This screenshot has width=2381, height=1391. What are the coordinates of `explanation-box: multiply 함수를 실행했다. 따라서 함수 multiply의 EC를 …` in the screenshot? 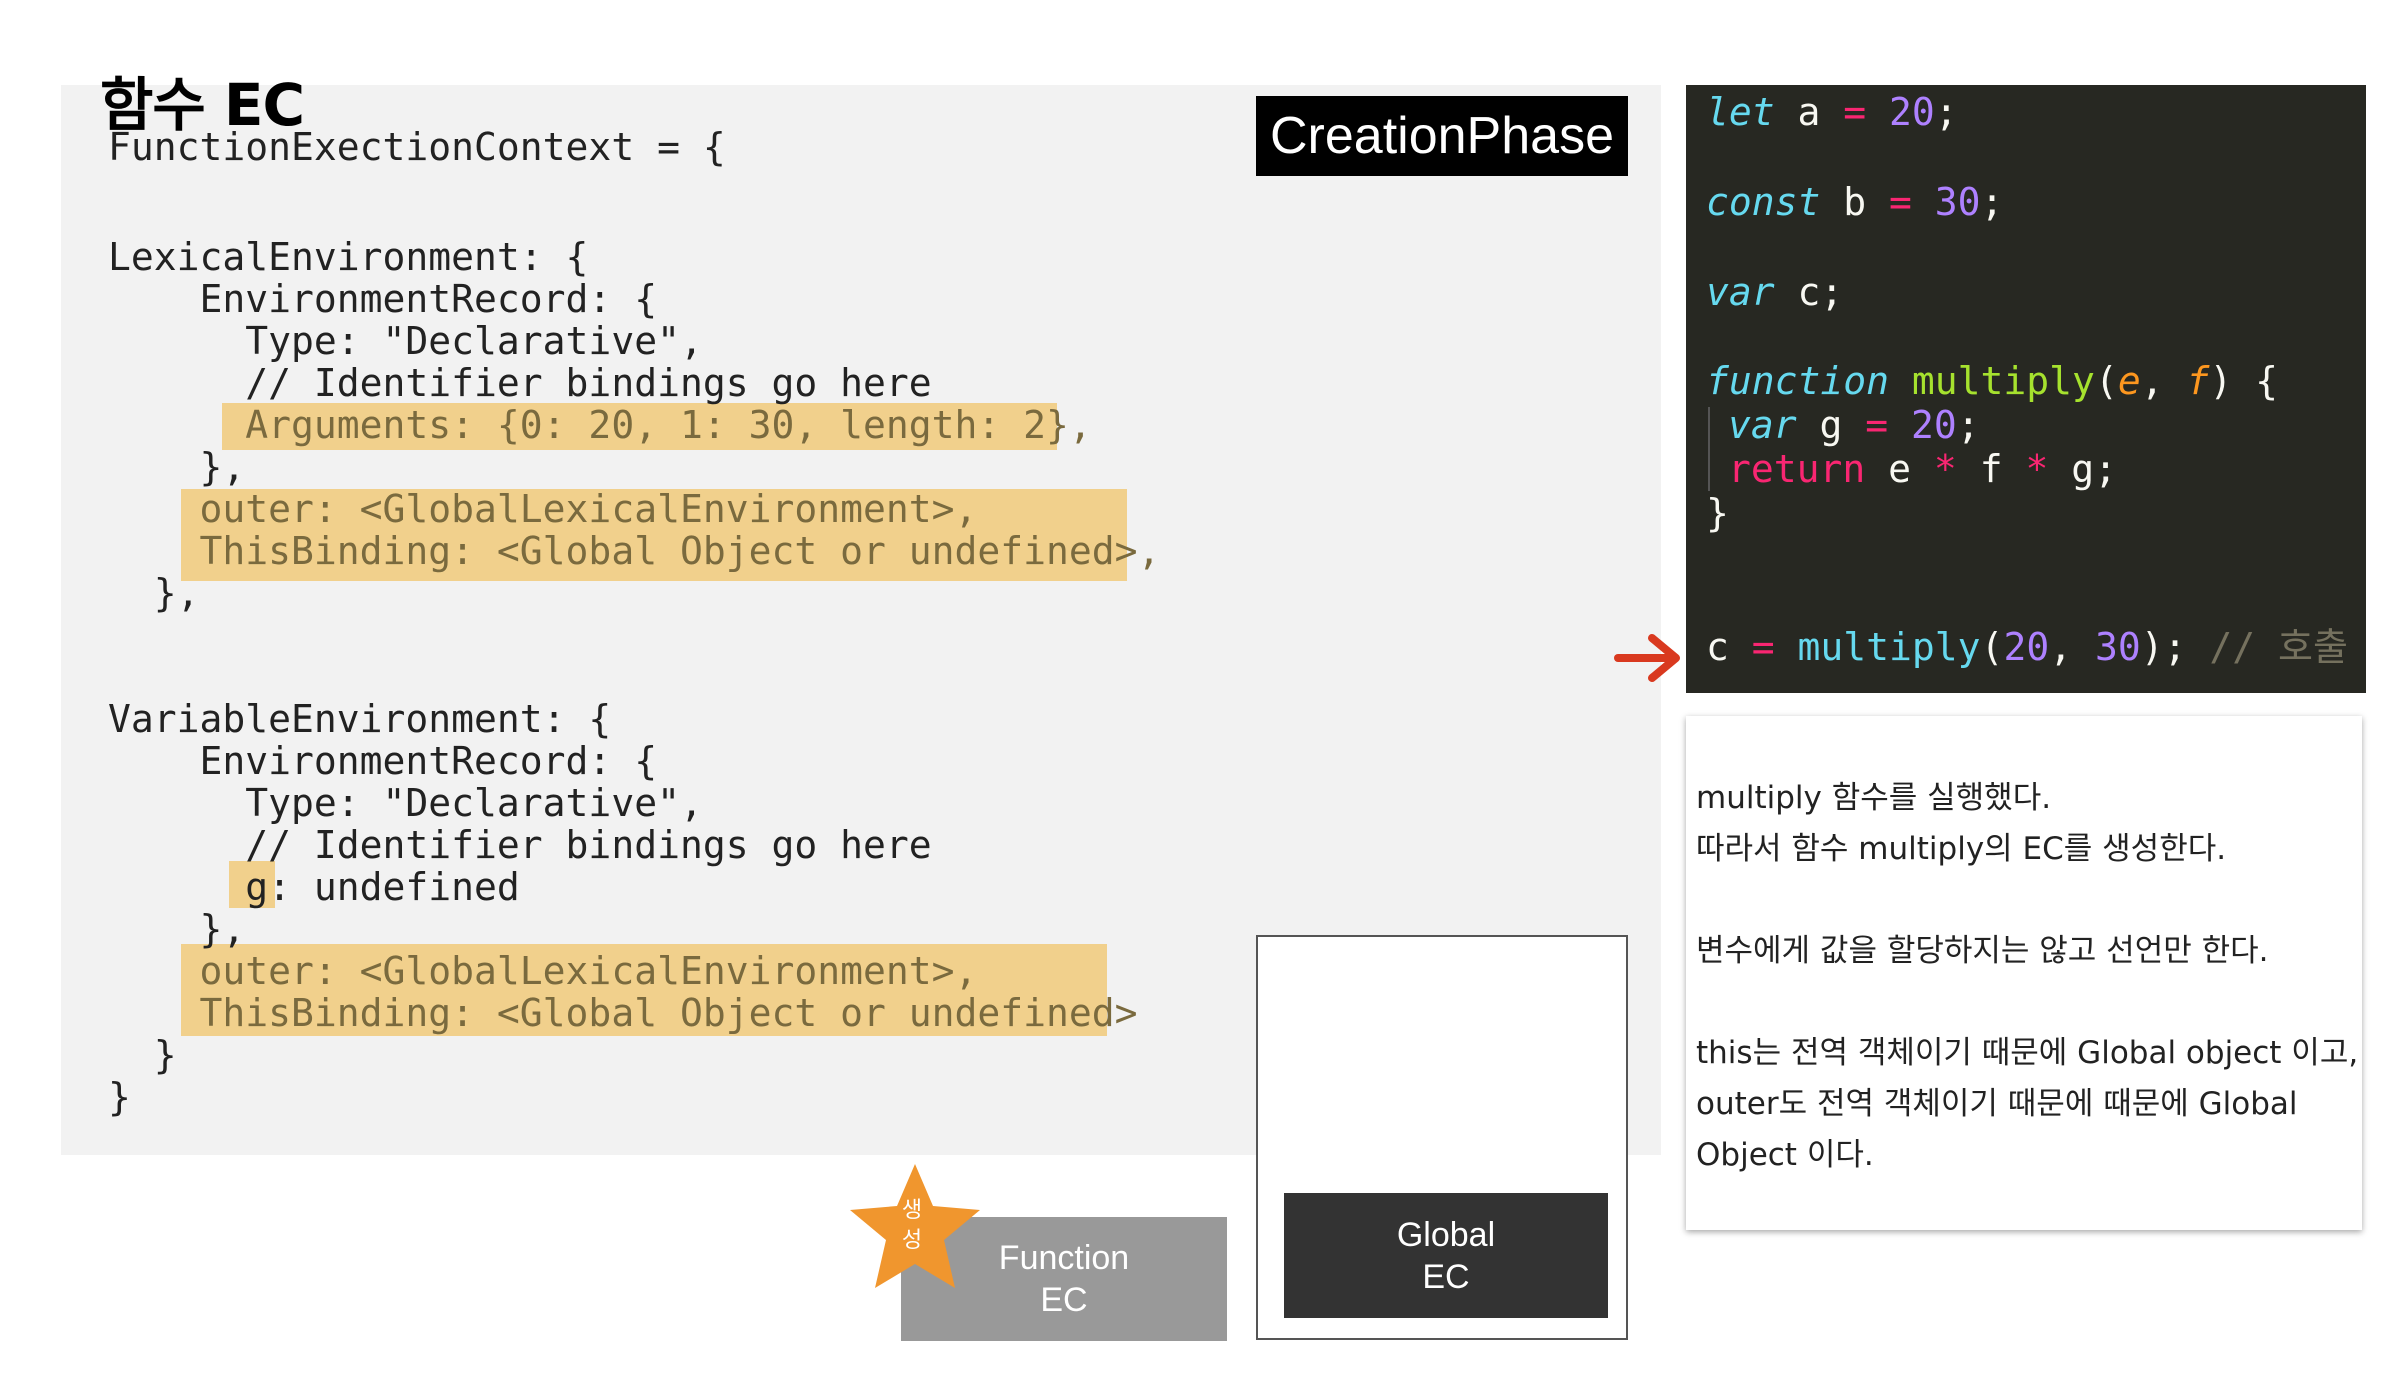 It's located at (2024, 973).